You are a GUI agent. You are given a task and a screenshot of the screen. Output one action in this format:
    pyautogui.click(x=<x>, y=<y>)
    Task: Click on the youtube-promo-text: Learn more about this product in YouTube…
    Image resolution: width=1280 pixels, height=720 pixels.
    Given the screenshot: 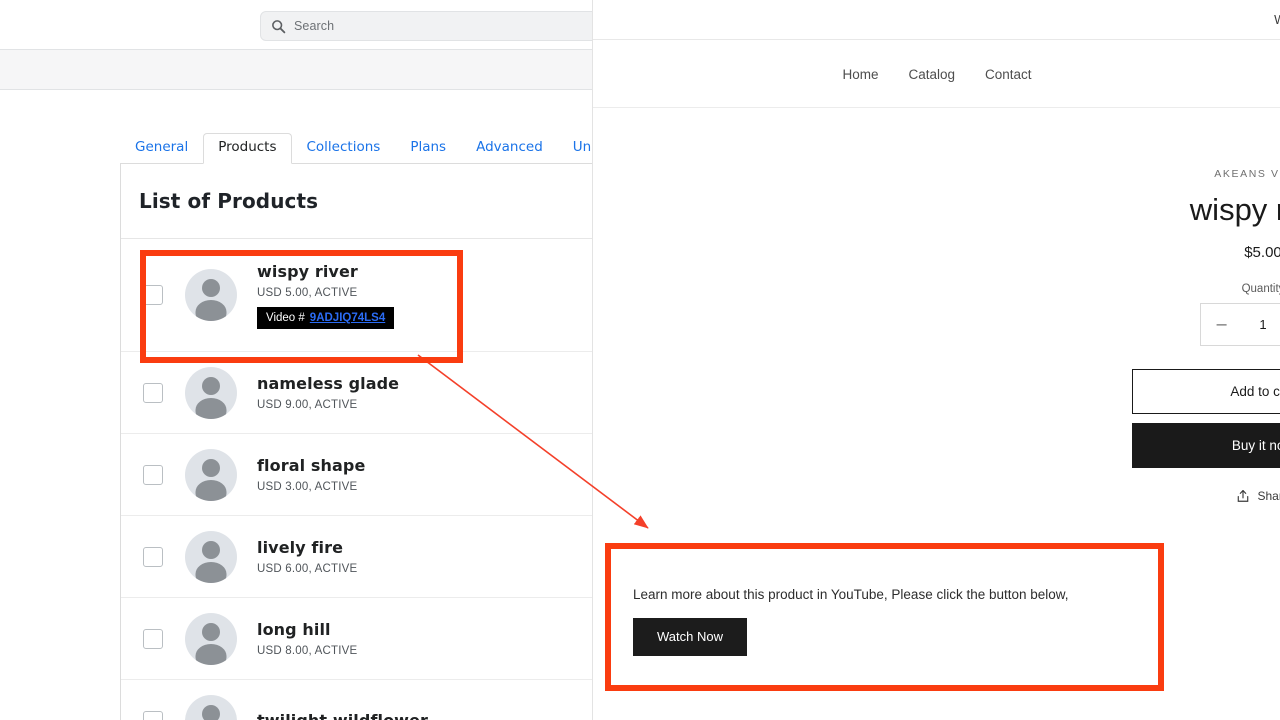 What is the action you would take?
    pyautogui.click(x=851, y=594)
    